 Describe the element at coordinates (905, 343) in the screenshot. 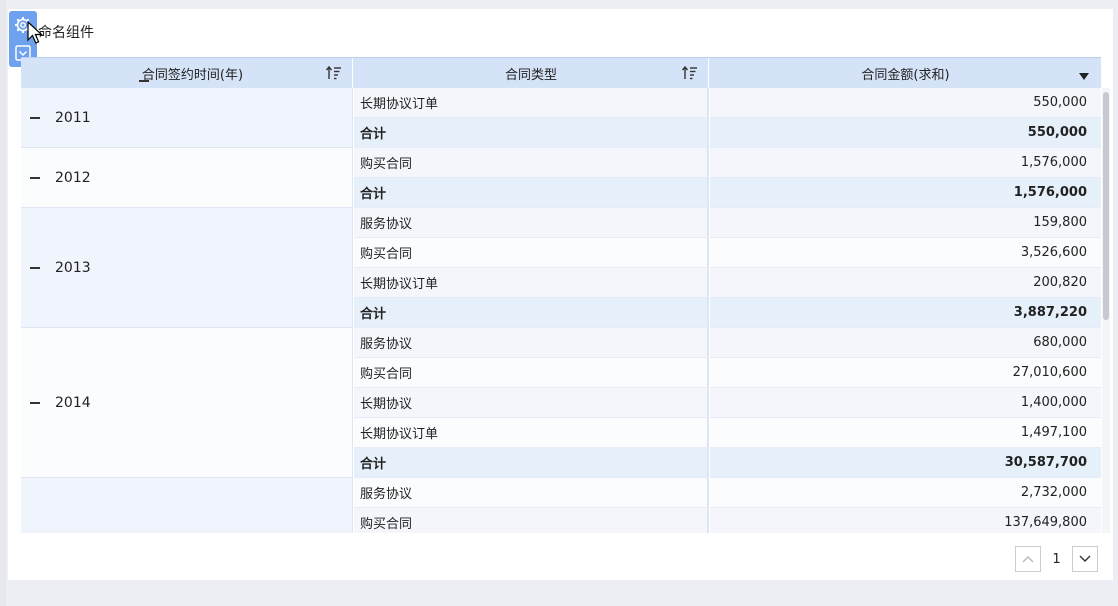

I see `contract-amount-cell: 680,000` at that location.